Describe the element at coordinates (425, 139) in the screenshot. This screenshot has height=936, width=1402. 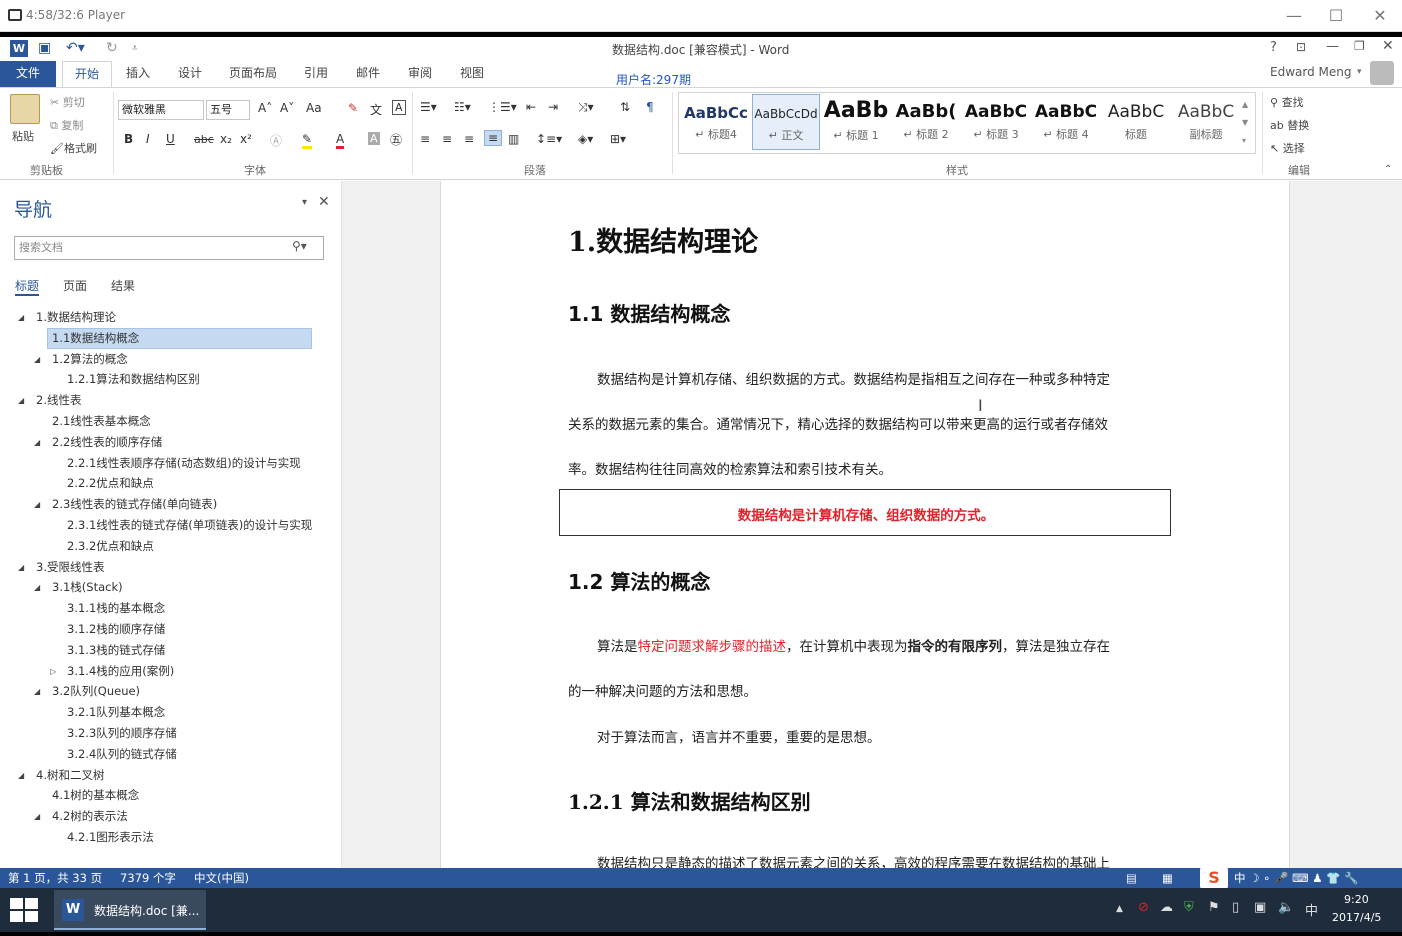
I see `align-left-icon: ≡` at that location.